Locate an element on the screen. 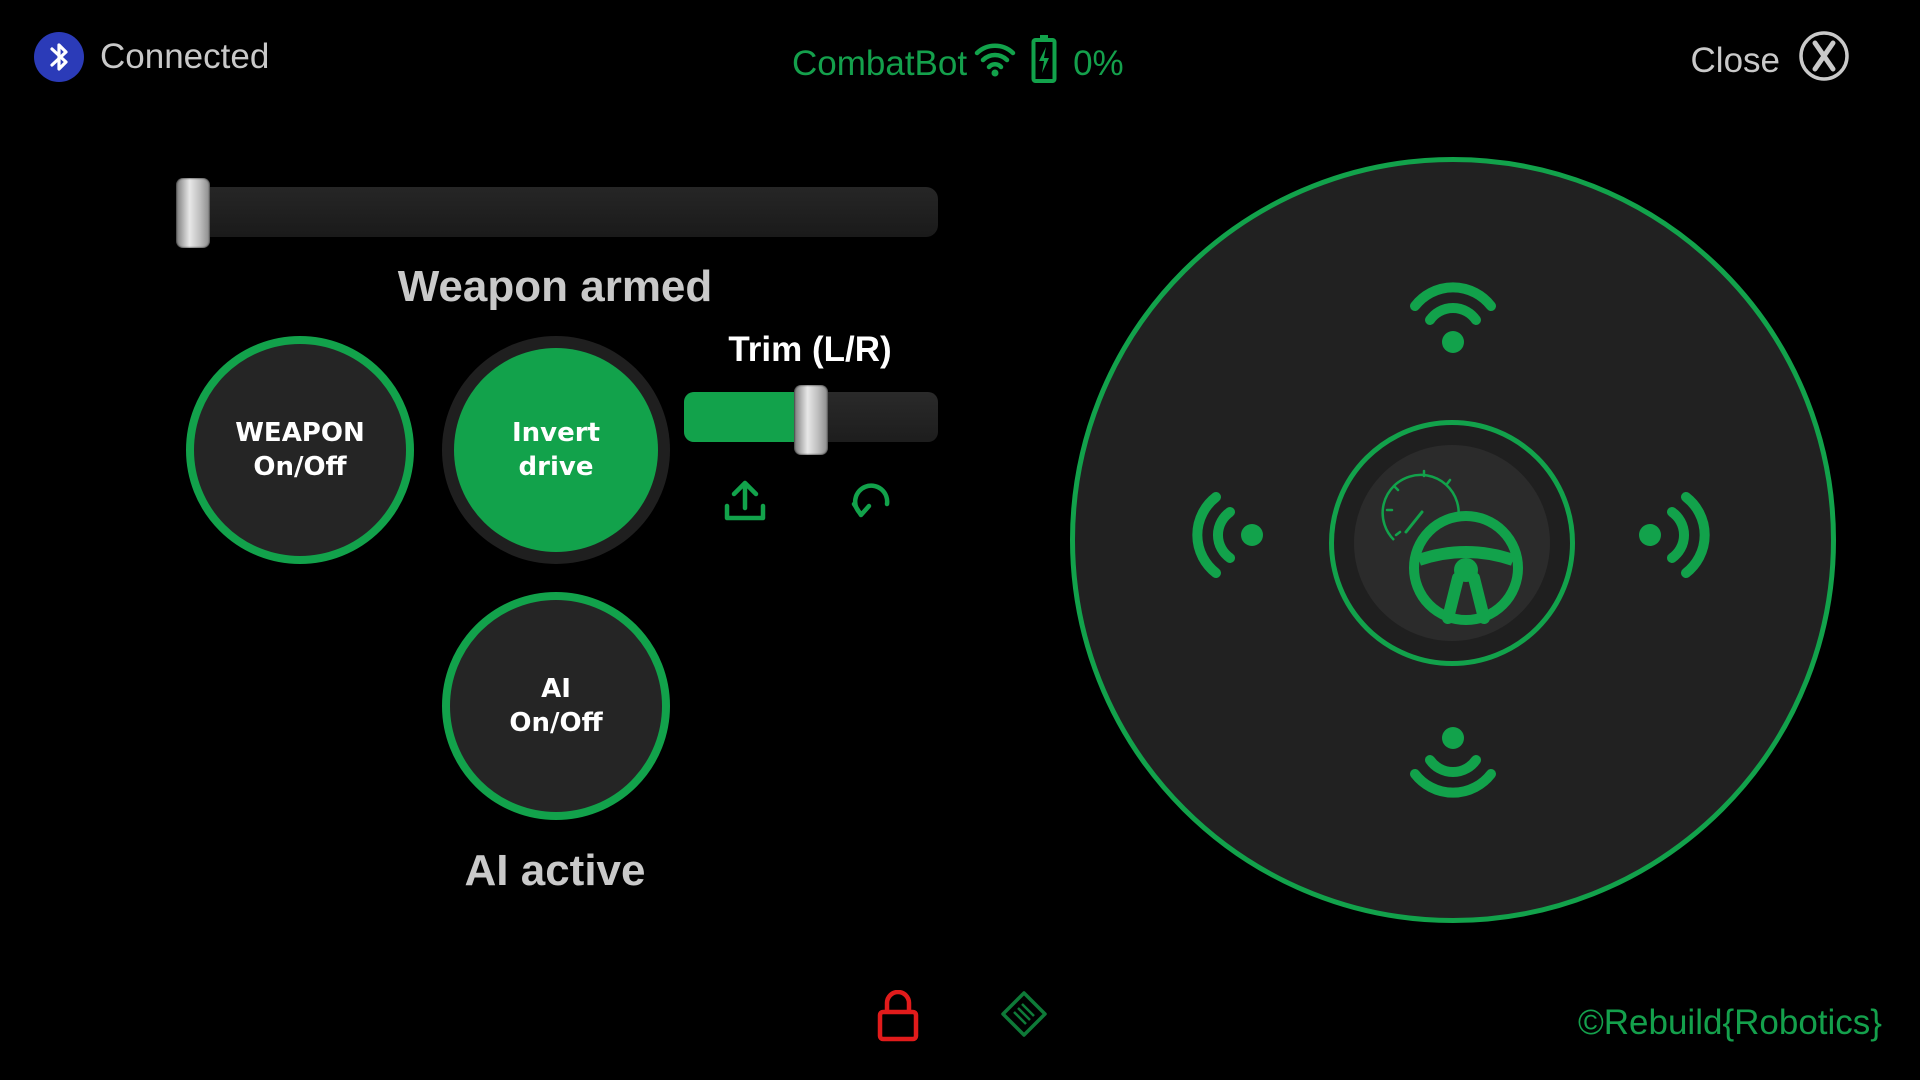  close-label: Close is located at coordinates (1735, 60).